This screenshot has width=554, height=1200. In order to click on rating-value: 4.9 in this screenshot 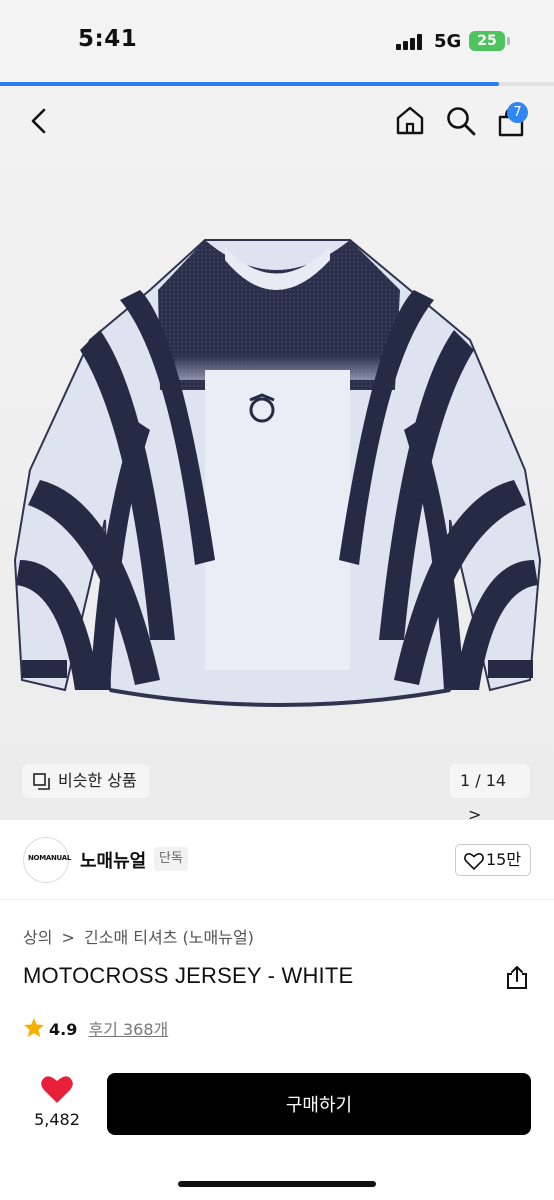, I will do `click(63, 1029)`.